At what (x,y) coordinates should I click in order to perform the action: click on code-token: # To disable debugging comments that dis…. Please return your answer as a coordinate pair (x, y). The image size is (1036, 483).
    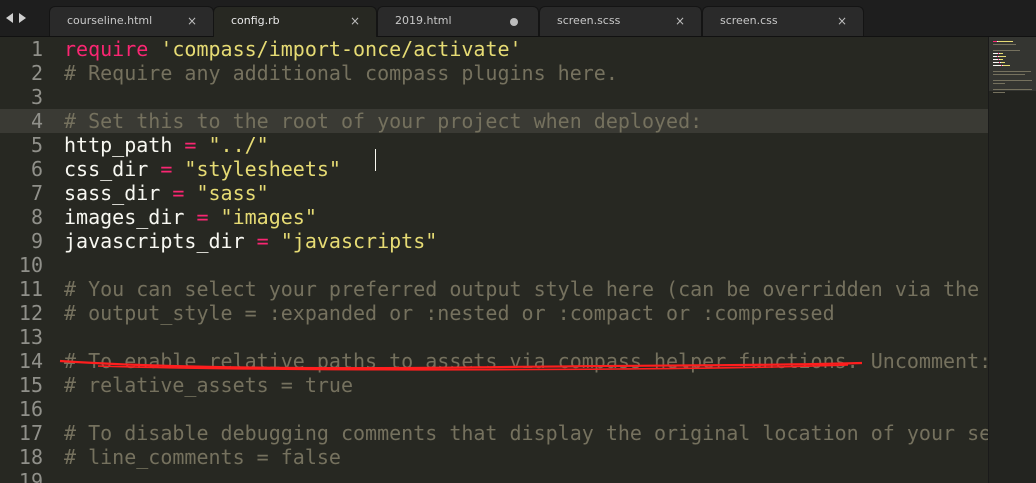
    Looking at the image, I should click on (526, 433).